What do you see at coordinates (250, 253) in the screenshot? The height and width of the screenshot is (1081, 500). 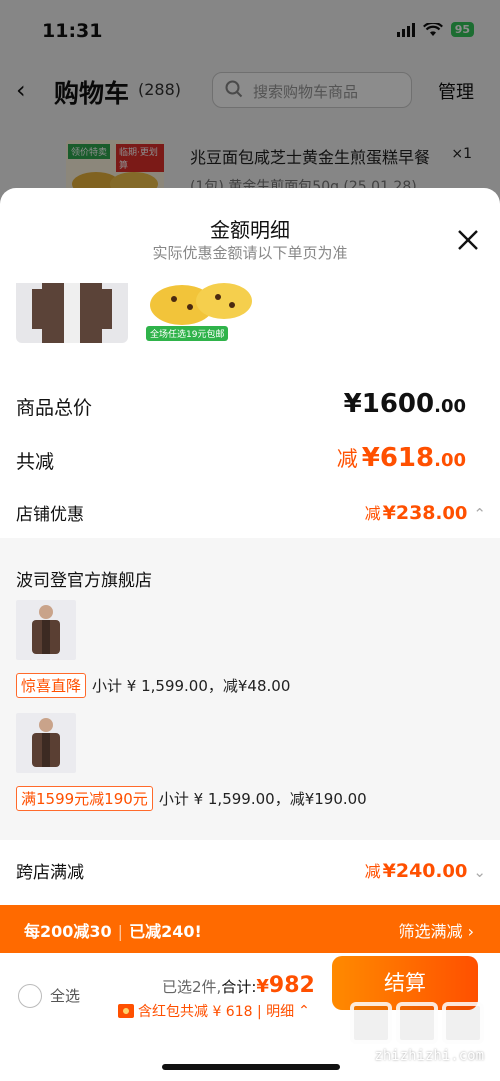 I see `sheet-subtitle: 实际优惠金额请以下单页为准` at bounding box center [250, 253].